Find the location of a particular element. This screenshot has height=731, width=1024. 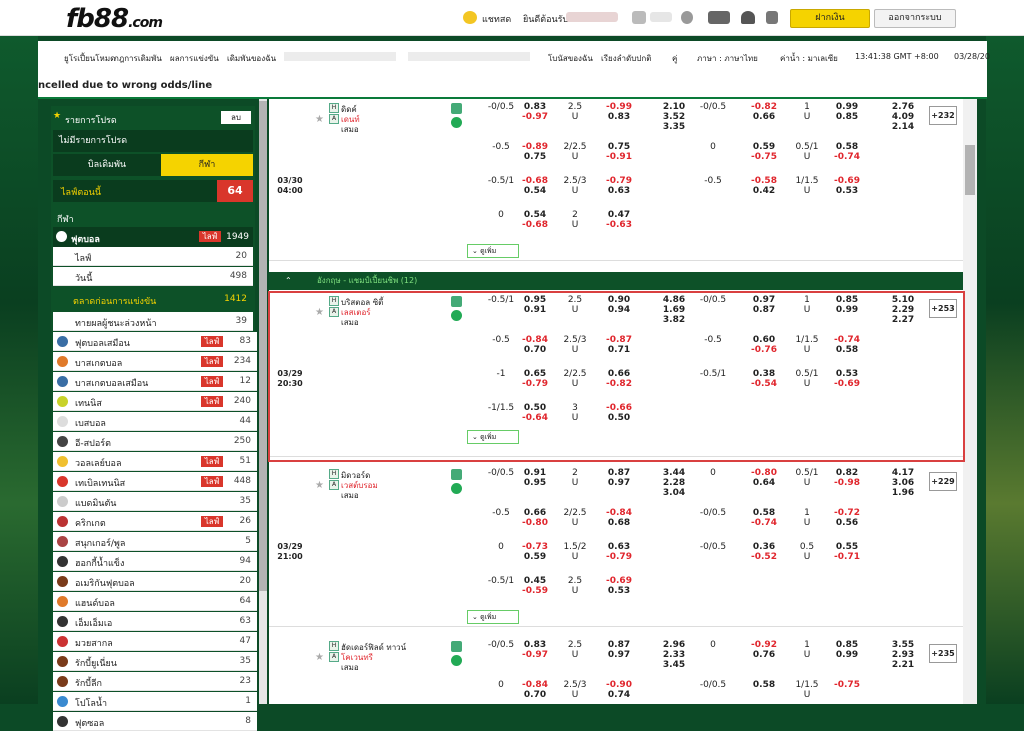

nav-language: ภาษา : ภาษาไทย is located at coordinates (727, 58).